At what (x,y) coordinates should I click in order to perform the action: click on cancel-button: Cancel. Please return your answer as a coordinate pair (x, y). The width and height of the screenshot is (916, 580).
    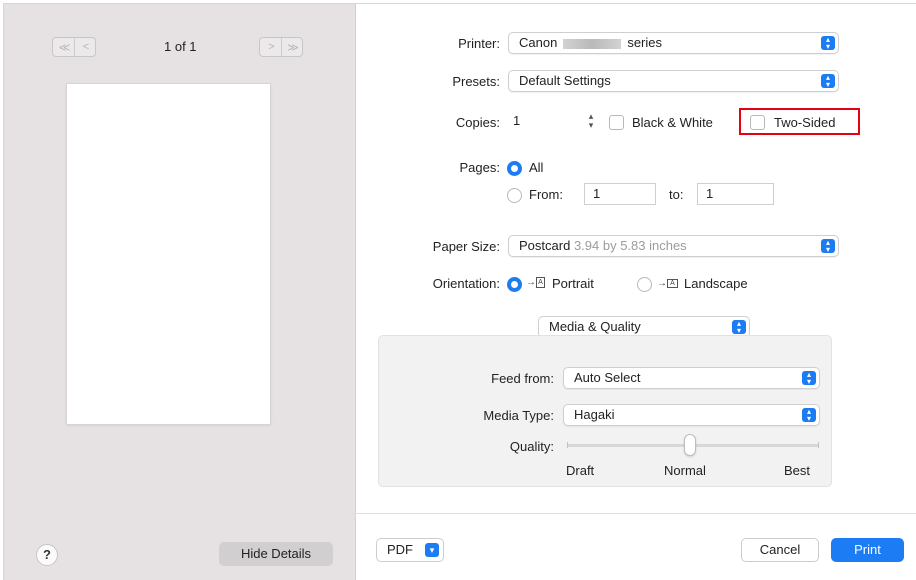
    Looking at the image, I should click on (780, 550).